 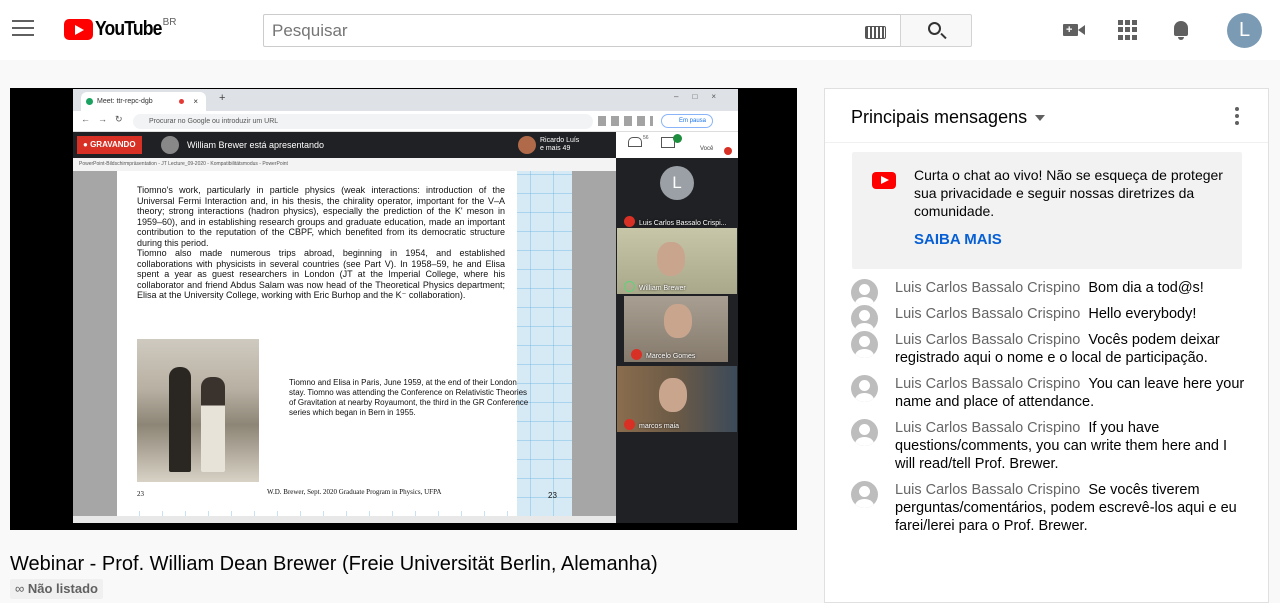 What do you see at coordinates (106, 119) in the screenshot?
I see `browser-nav-icon: ←→↻` at bounding box center [106, 119].